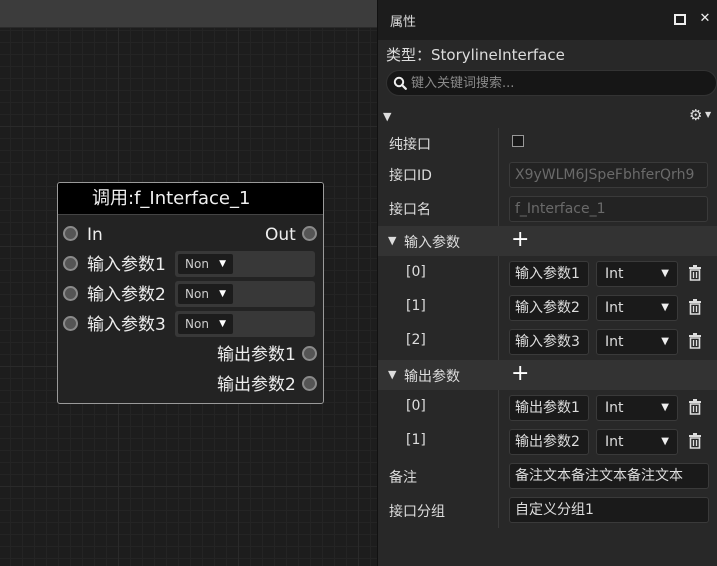 The width and height of the screenshot is (717, 566). I want to click on search-box, so click(551, 83).